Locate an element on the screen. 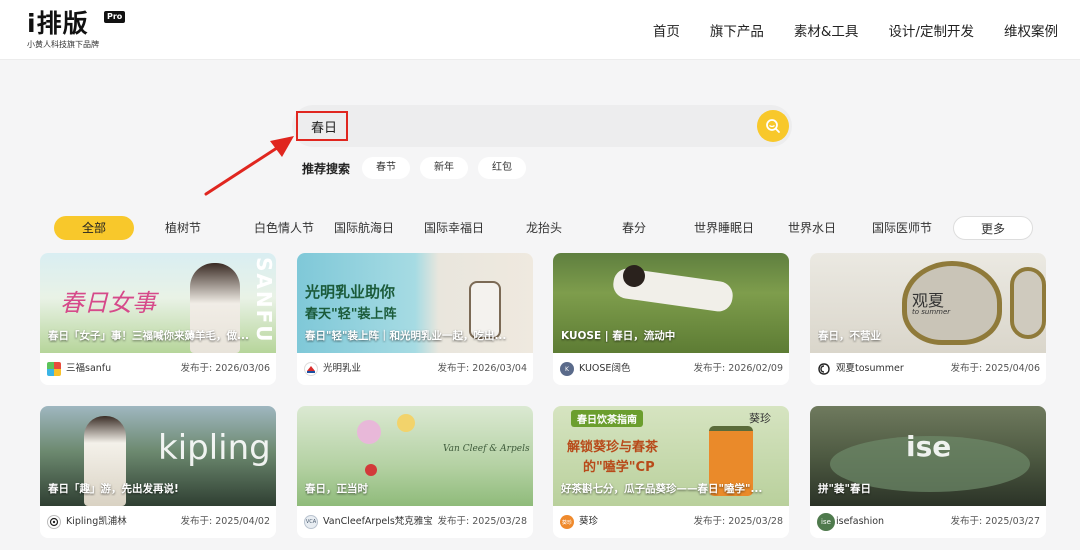 The image size is (1080, 550). card-image-text: 葵珍 is located at coordinates (760, 418).